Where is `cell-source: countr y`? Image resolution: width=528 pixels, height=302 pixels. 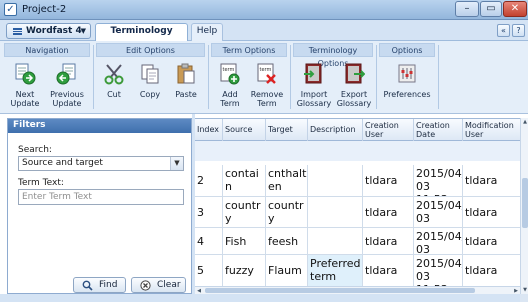
cell-source: countr y is located at coordinates (244, 212).